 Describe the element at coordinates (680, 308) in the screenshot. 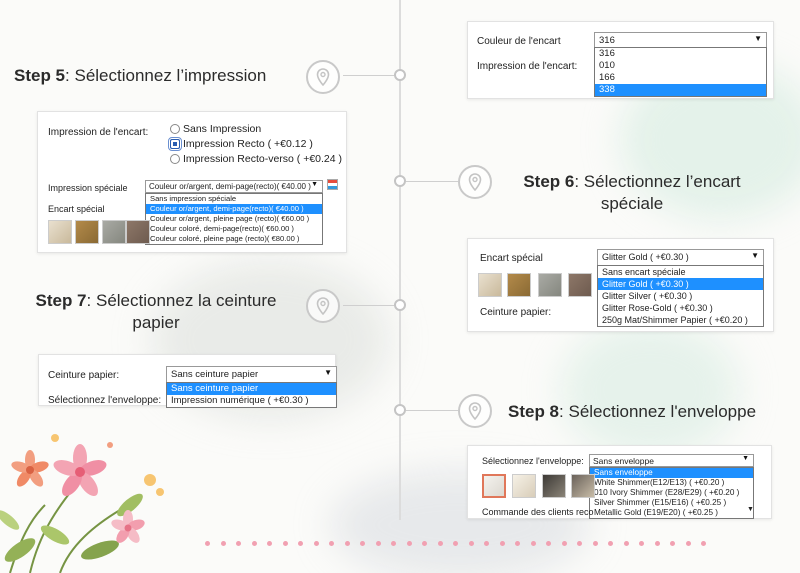

I see `dropdown-option: Glitter Rose-Gold ( +€0.30 )` at that location.